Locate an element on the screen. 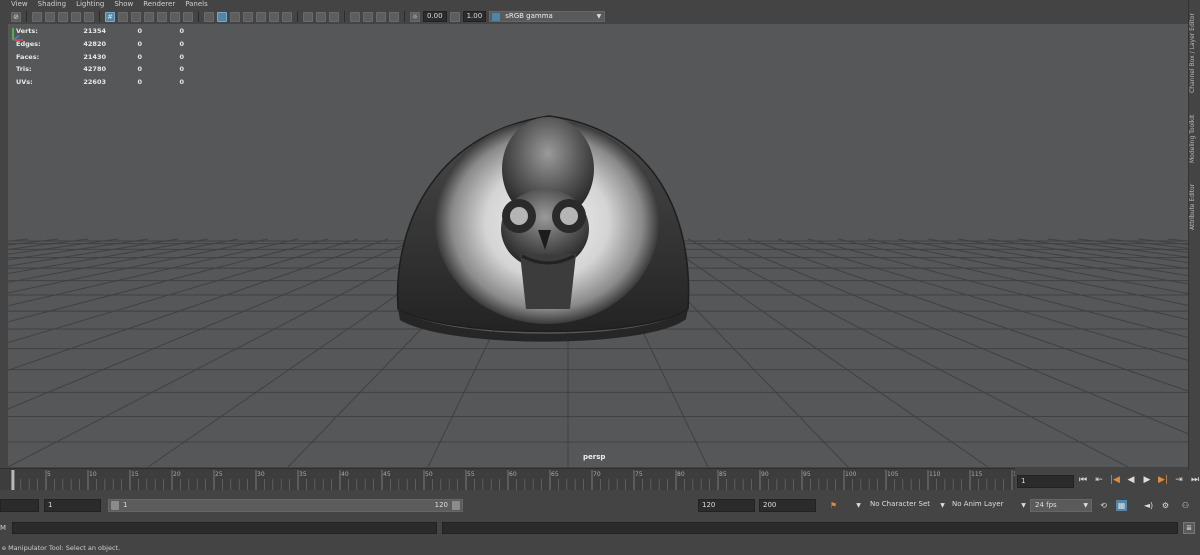 The width and height of the screenshot is (1200, 555). grid-icon: # is located at coordinates (110, 16).